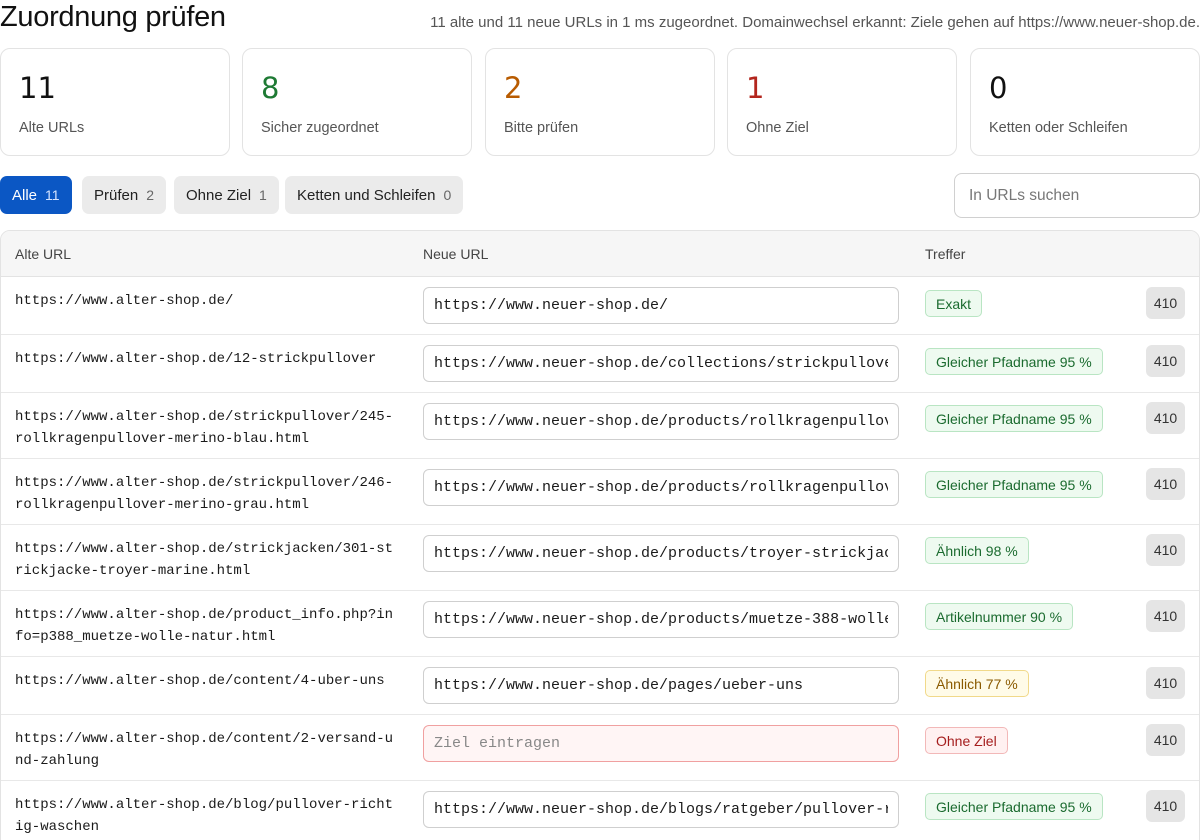 The image size is (1200, 840). I want to click on filter-count: 2, so click(150, 195).